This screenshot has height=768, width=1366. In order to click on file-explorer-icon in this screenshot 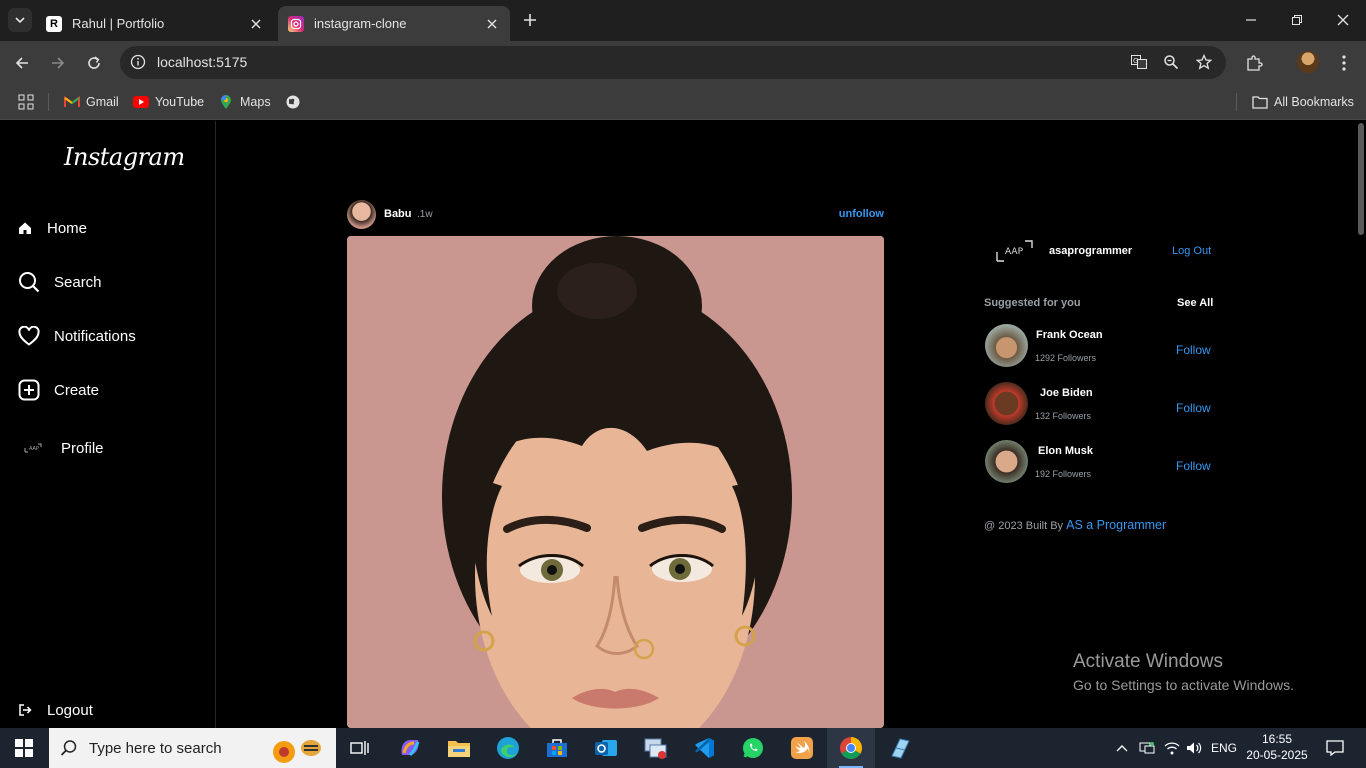, I will do `click(459, 748)`.